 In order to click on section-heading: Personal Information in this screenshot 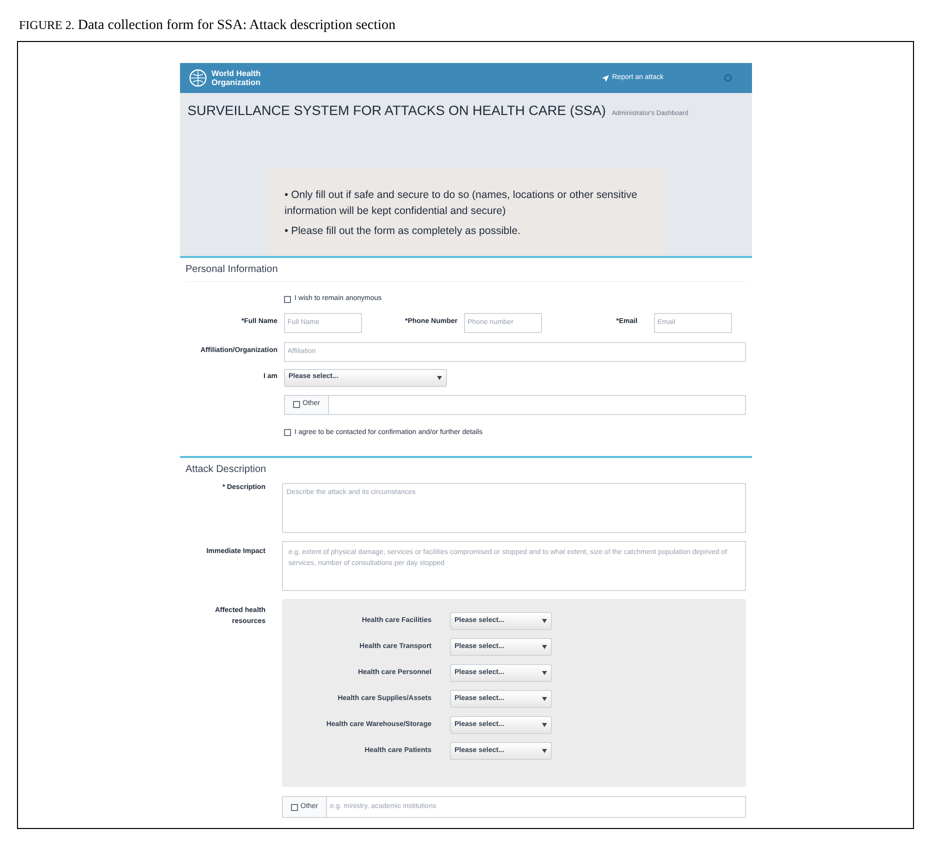, I will do `click(466, 272)`.